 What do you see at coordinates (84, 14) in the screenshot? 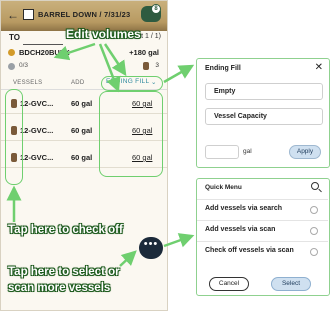
I see `page-title: BARREL DOWN / 7/31/23` at bounding box center [84, 14].